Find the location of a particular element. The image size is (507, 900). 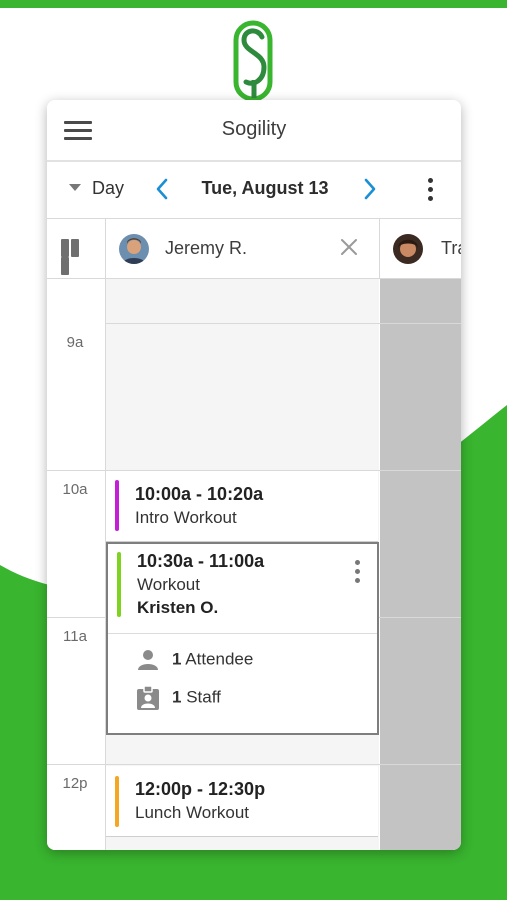

chevron-left-icon is located at coordinates (162, 189).